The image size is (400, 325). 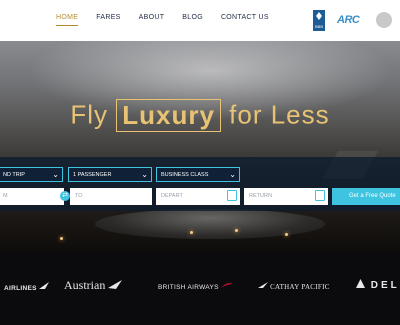 What do you see at coordinates (5, 196) in the screenshot?
I see `from-placeholder: M` at bounding box center [5, 196].